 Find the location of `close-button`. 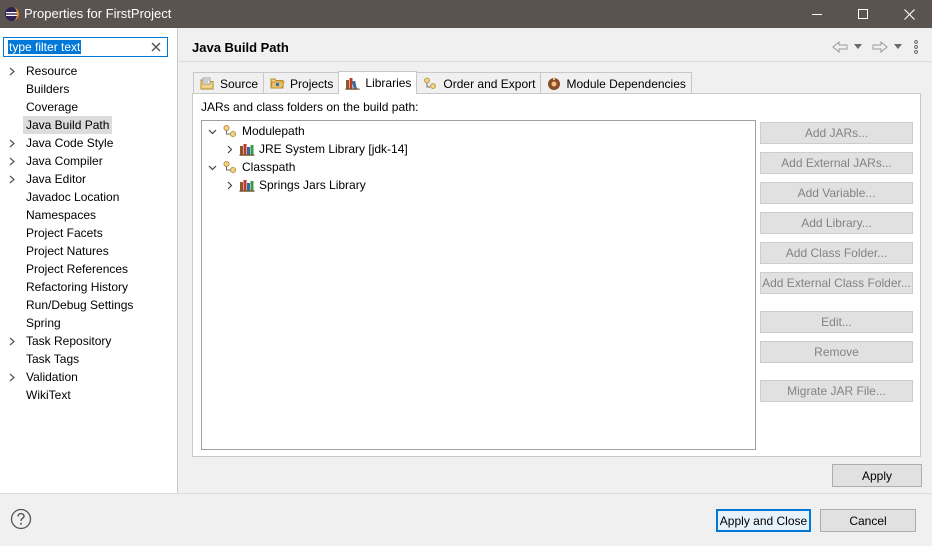

close-button is located at coordinates (909, 14).